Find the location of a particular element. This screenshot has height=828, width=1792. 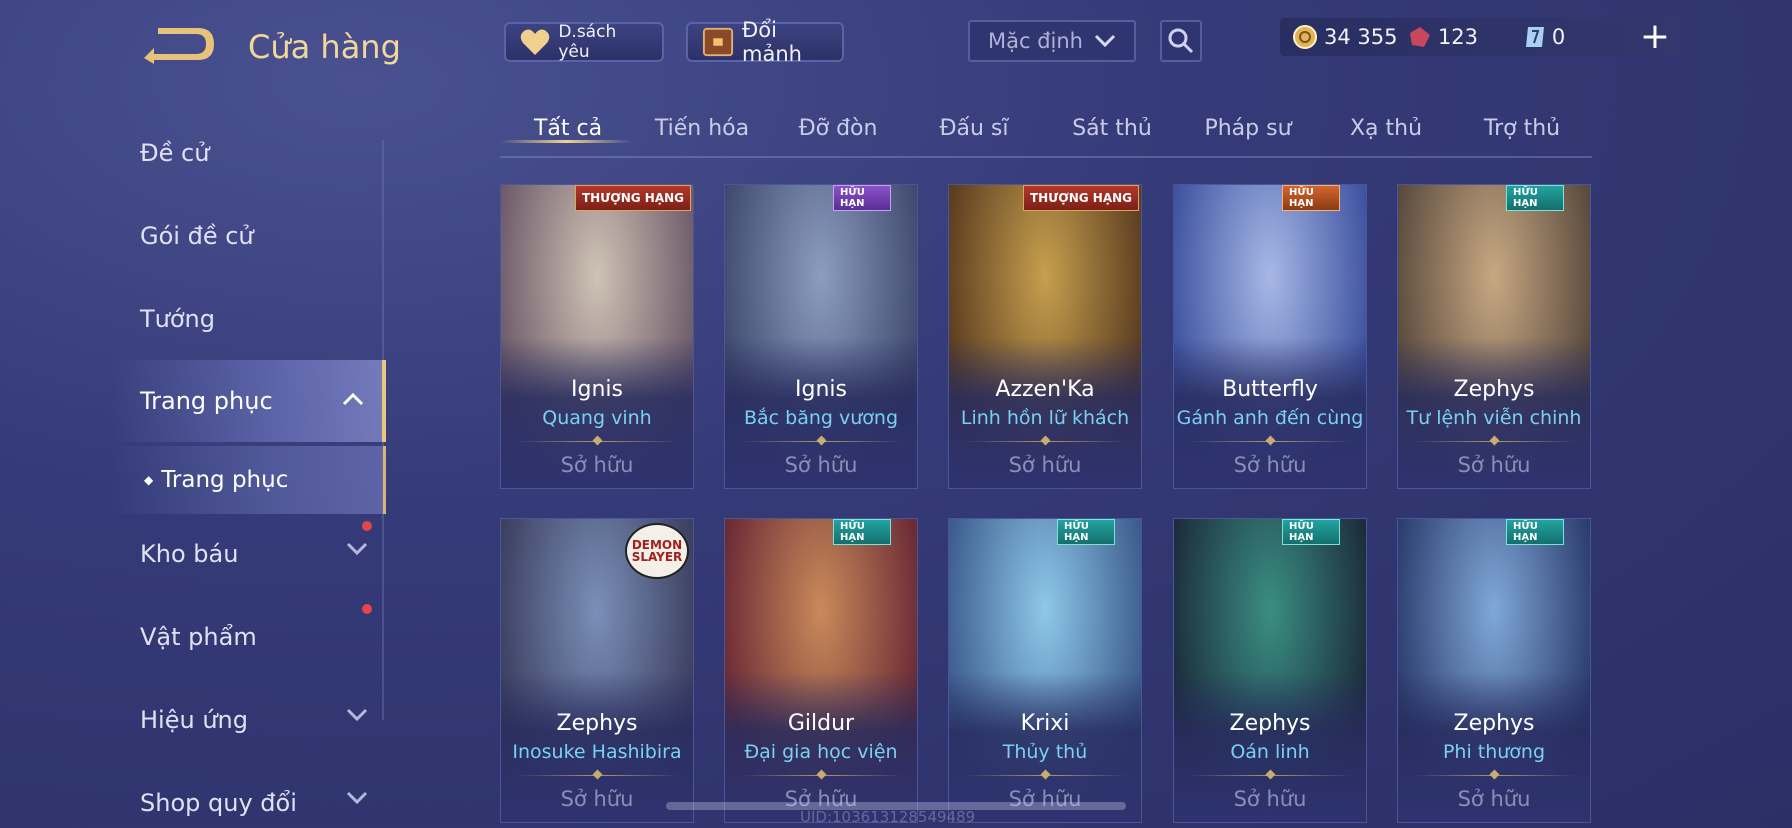

sidebar-item-bundles: Gói đề cử is located at coordinates (248, 236).